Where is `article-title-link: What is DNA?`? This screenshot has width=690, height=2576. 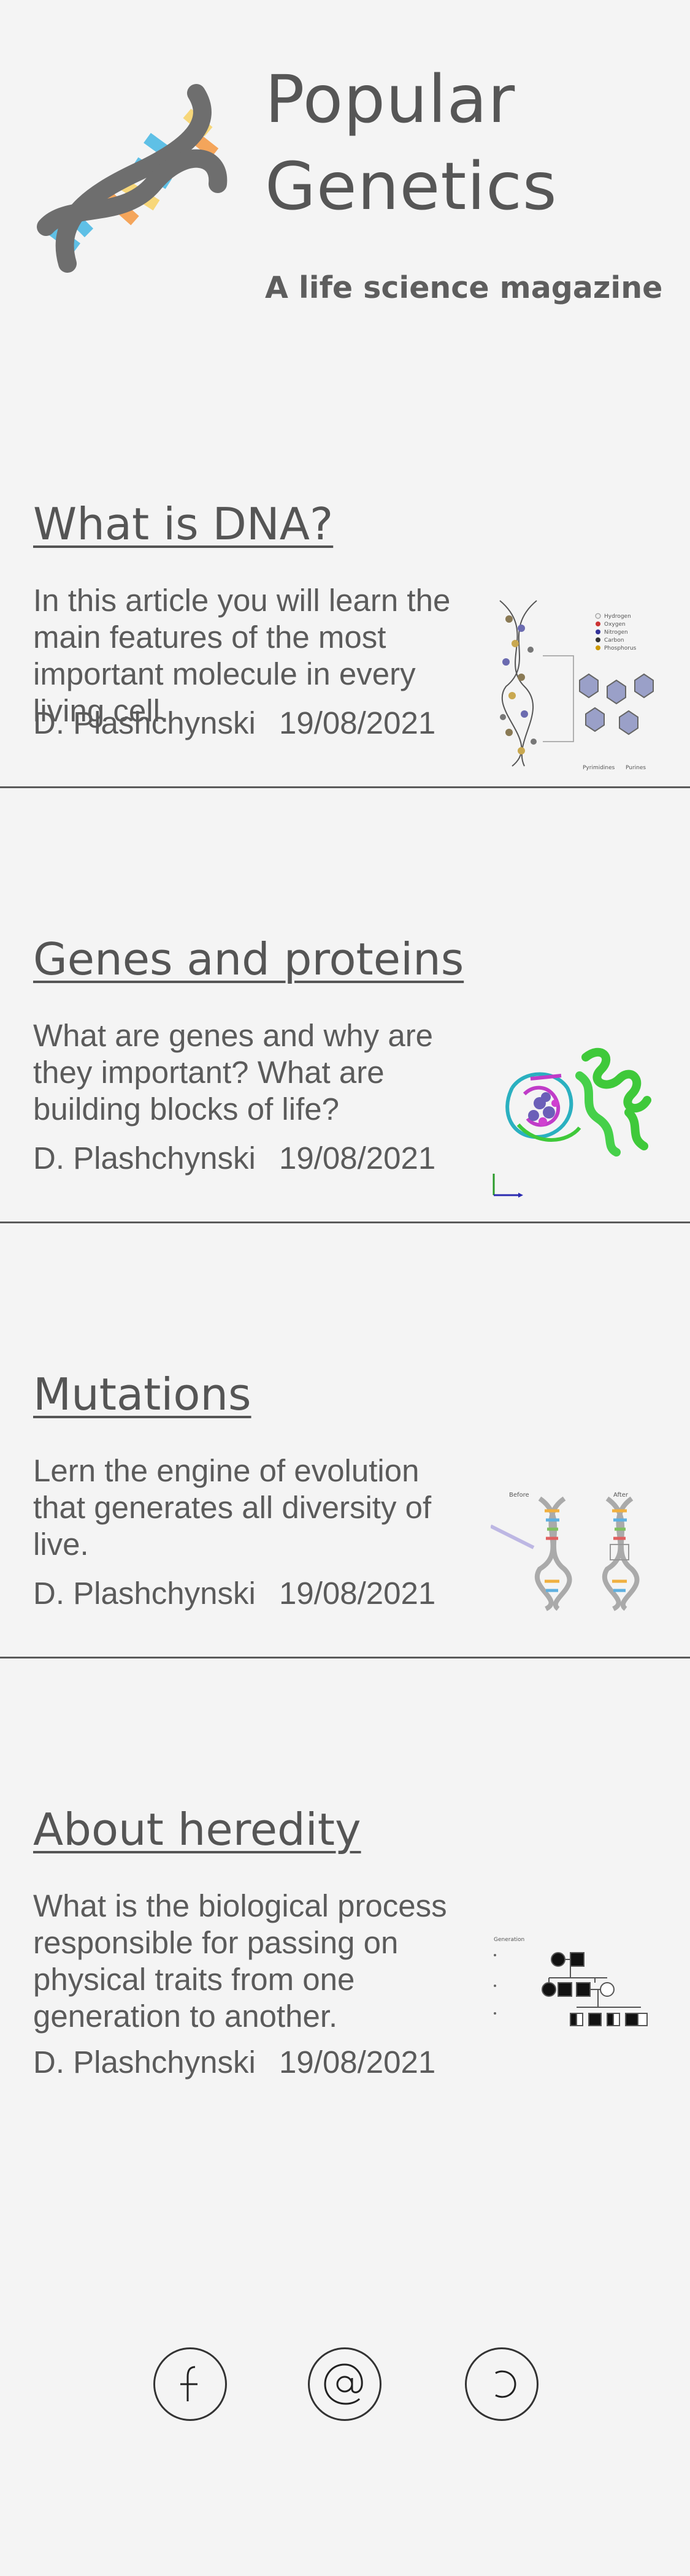 article-title-link: What is DNA? is located at coordinates (309, 524).